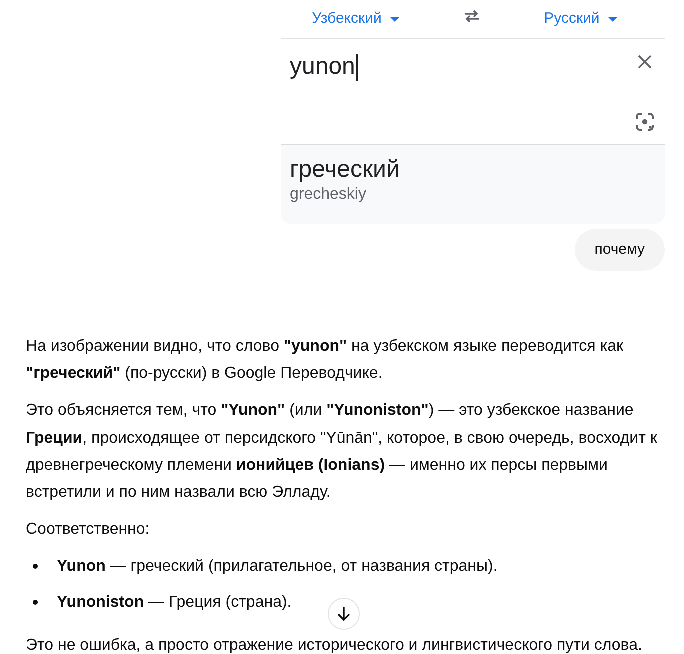  Describe the element at coordinates (342, 452) in the screenshot. I see `message-paragraph: Это объясняется тем, что "Yunon" (или "Yunoniston") — это узбекское название Греции, происходящее от персидского "Yūnān", которое, в свою очередь, восходит к древнегреческому племени ионийцев (Ionians) — именно их персы первыми встретили и по ним назвали всю Элладу.` at that location.